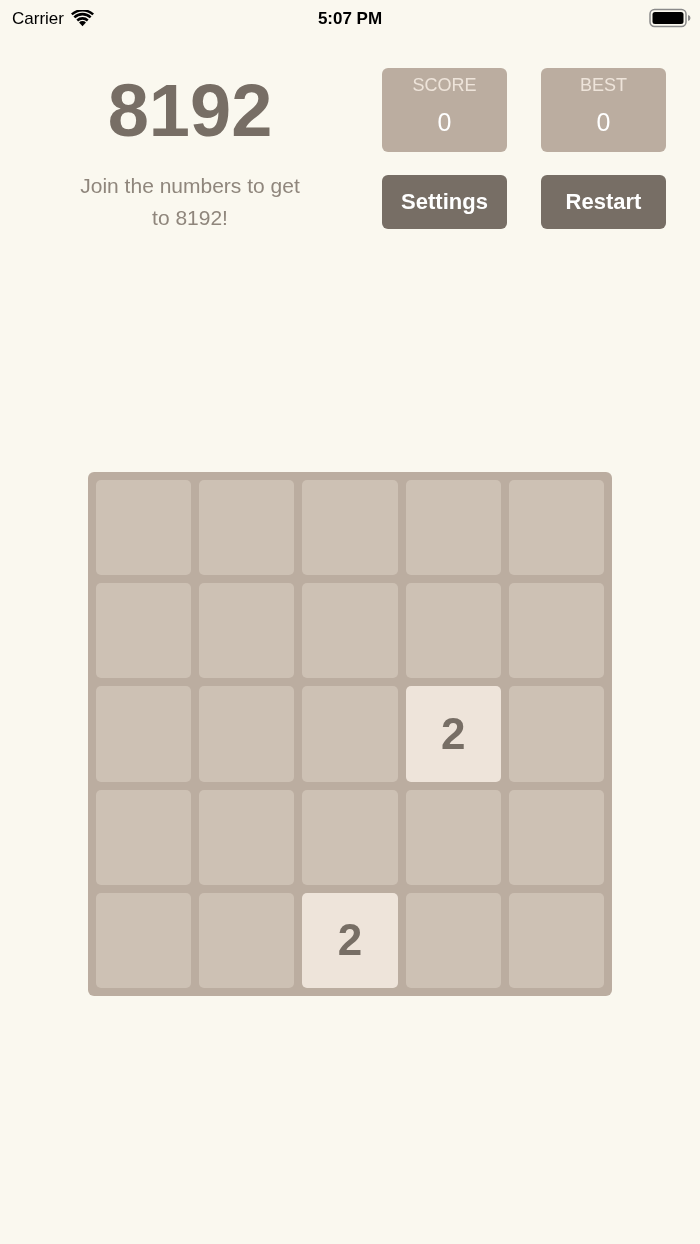 The image size is (700, 1244). Describe the element at coordinates (190, 202) in the screenshot. I see `game-subtitle: Join the numbers to get to 8192!` at that location.